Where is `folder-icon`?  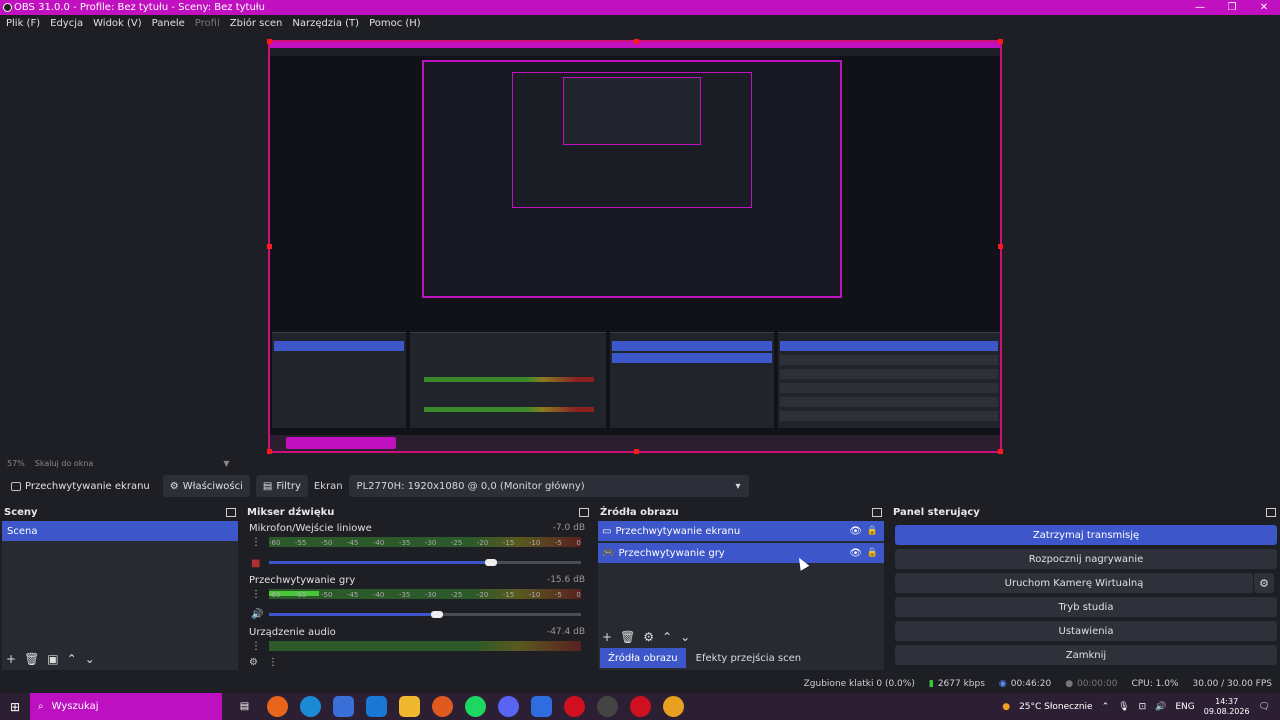 folder-icon is located at coordinates (409, 706).